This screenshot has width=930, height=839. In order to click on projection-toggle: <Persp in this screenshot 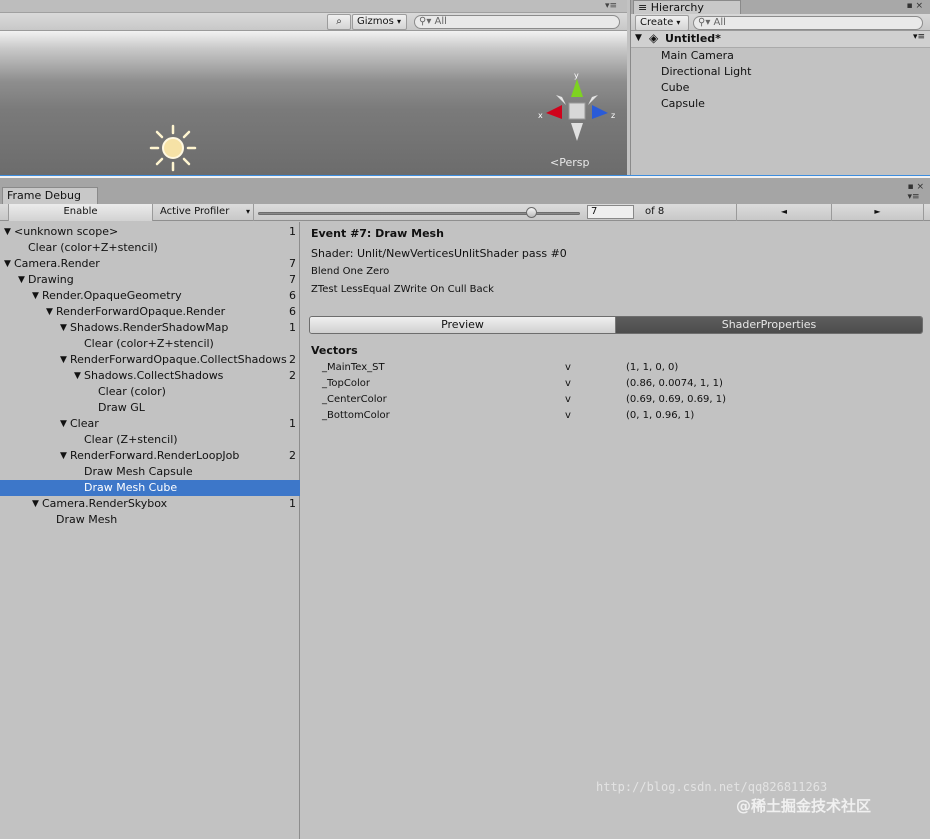, I will do `click(569, 162)`.